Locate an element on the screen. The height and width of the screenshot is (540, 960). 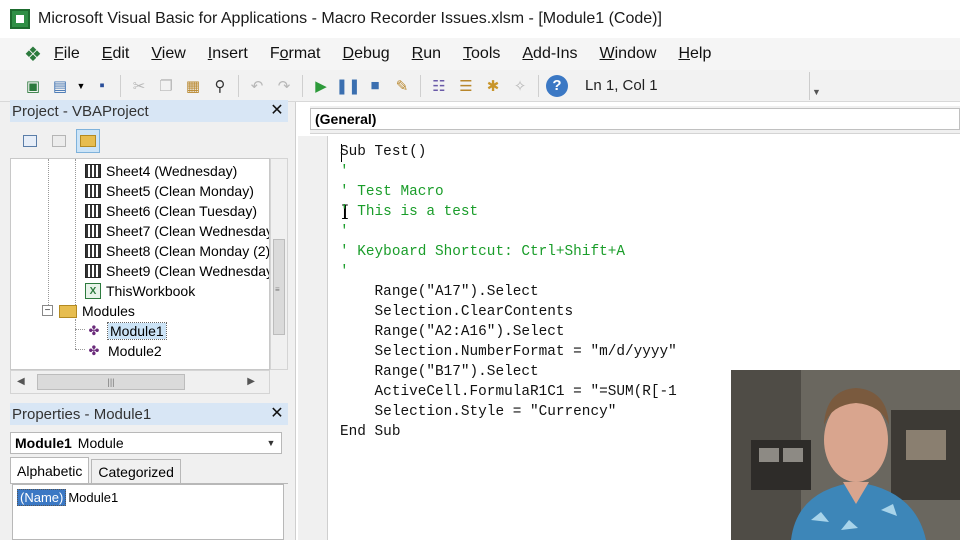
menu-tools: Tools is located at coordinates (481, 54).